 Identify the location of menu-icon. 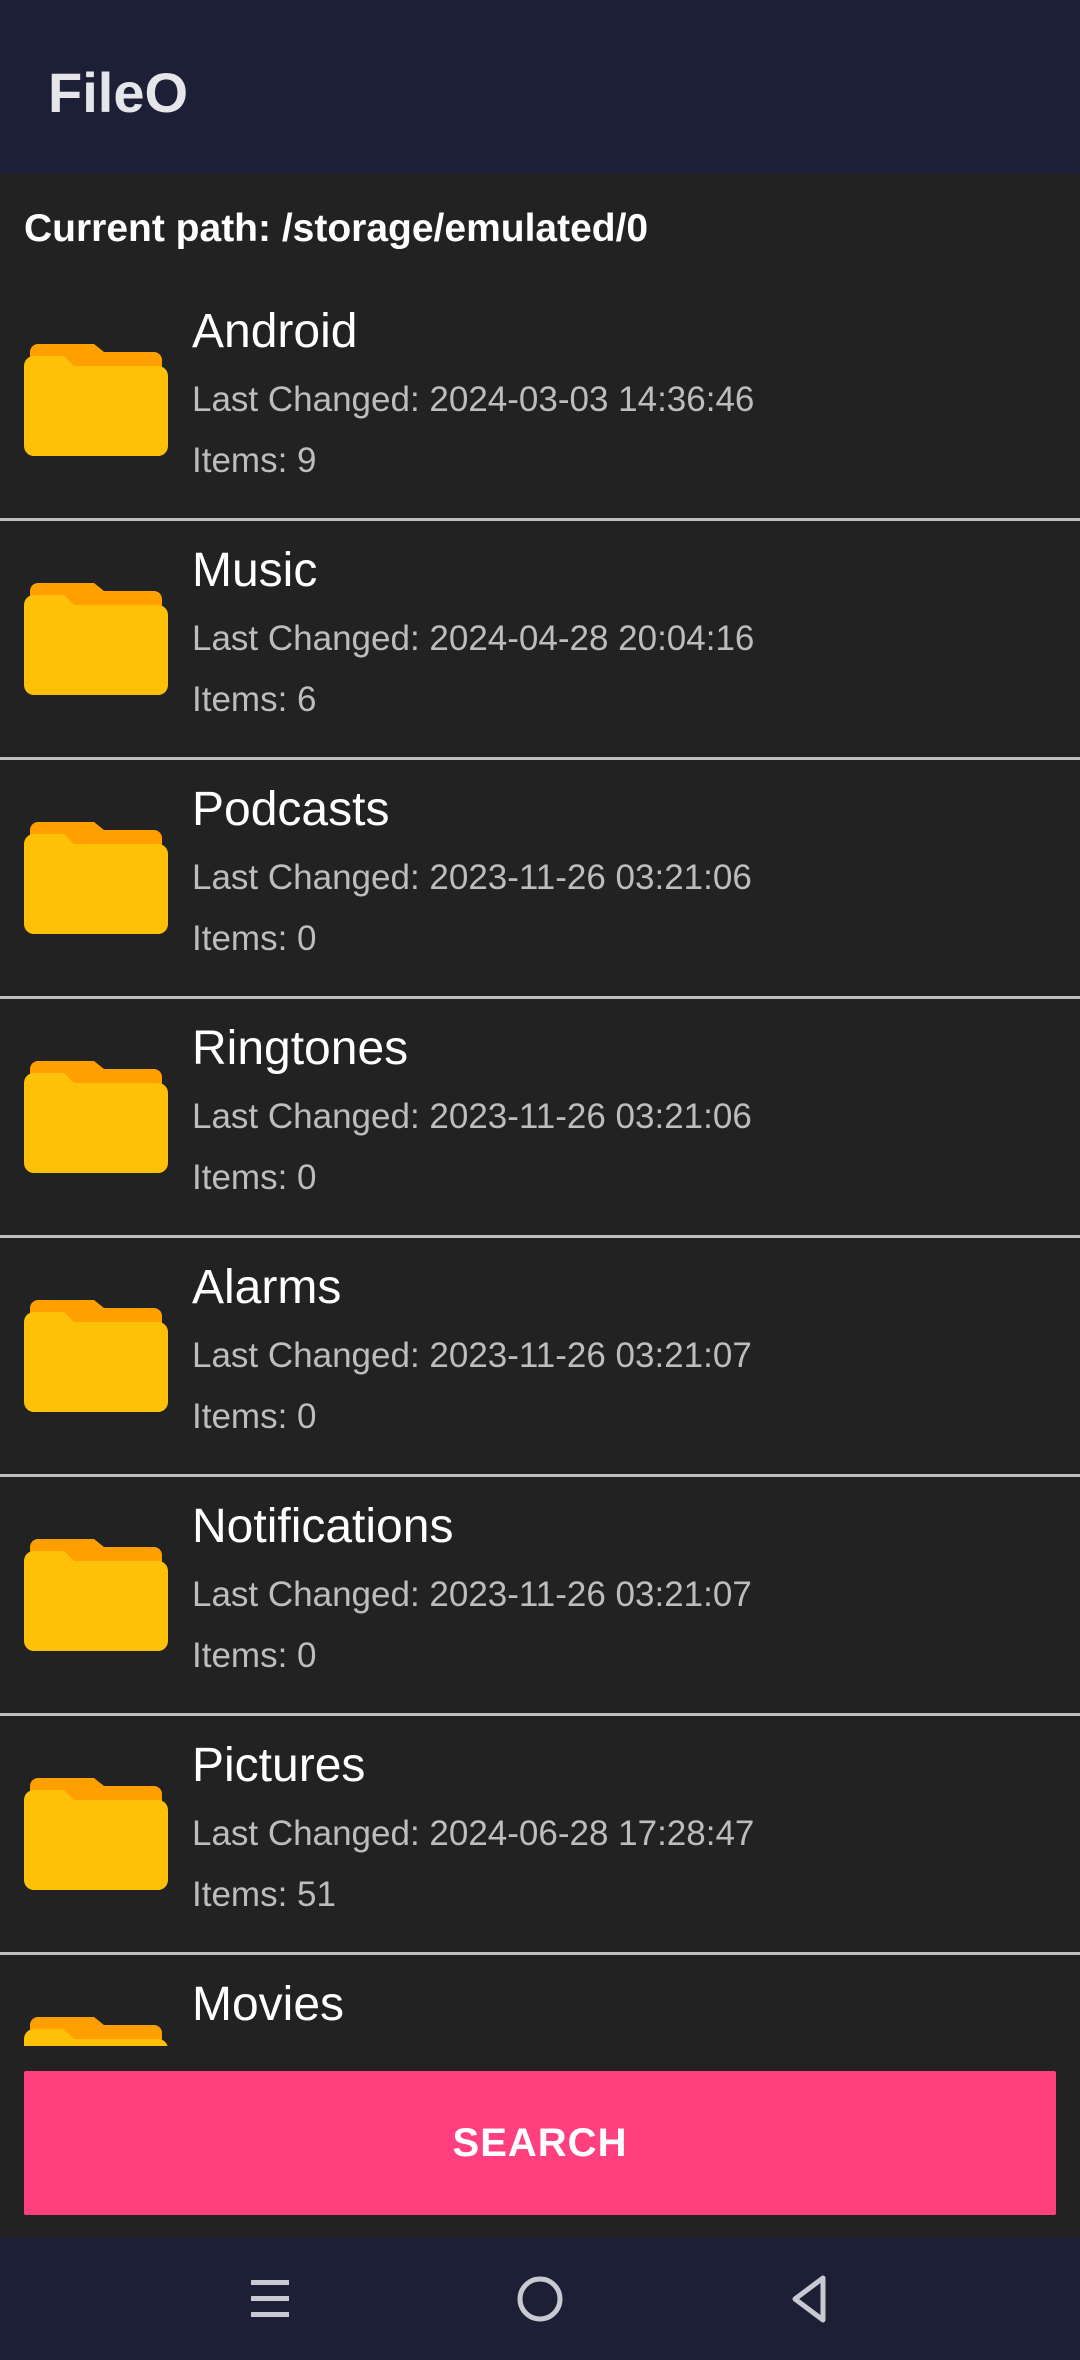
(270, 2299).